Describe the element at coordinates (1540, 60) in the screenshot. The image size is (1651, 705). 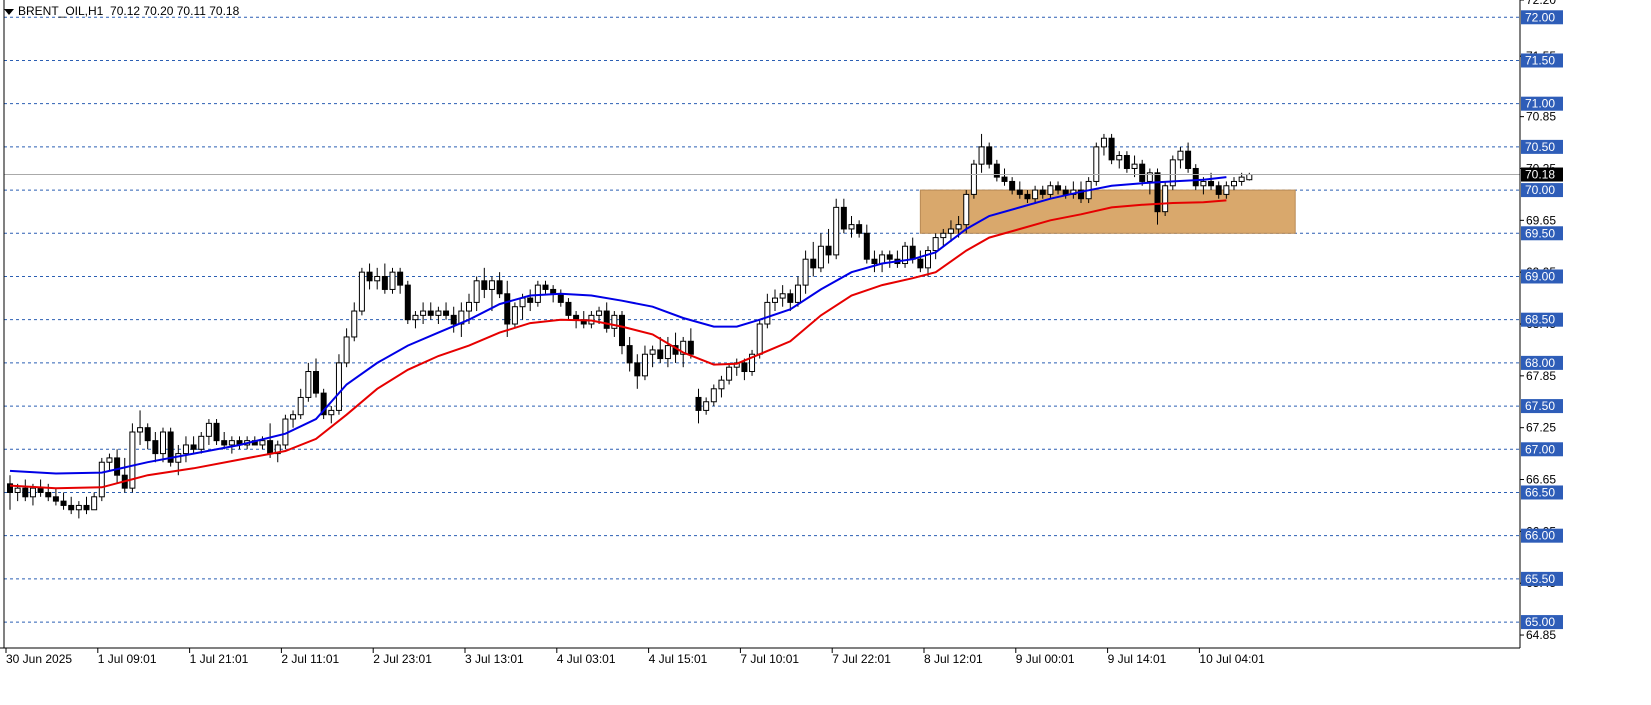
I see `grid-price-label: 71.50` at that location.